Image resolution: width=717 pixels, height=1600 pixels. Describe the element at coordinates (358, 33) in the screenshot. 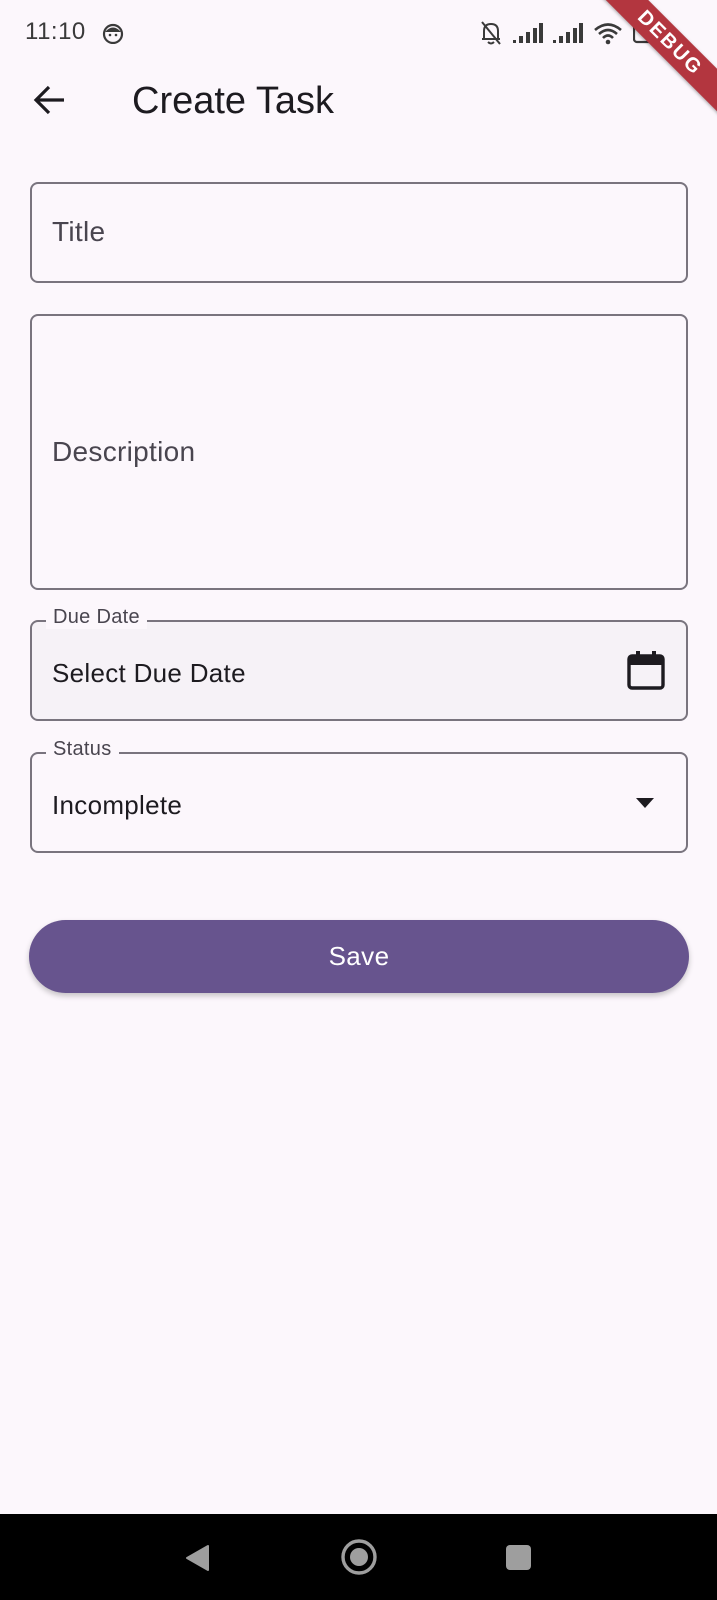

I see `status-bar: 11:10` at that location.